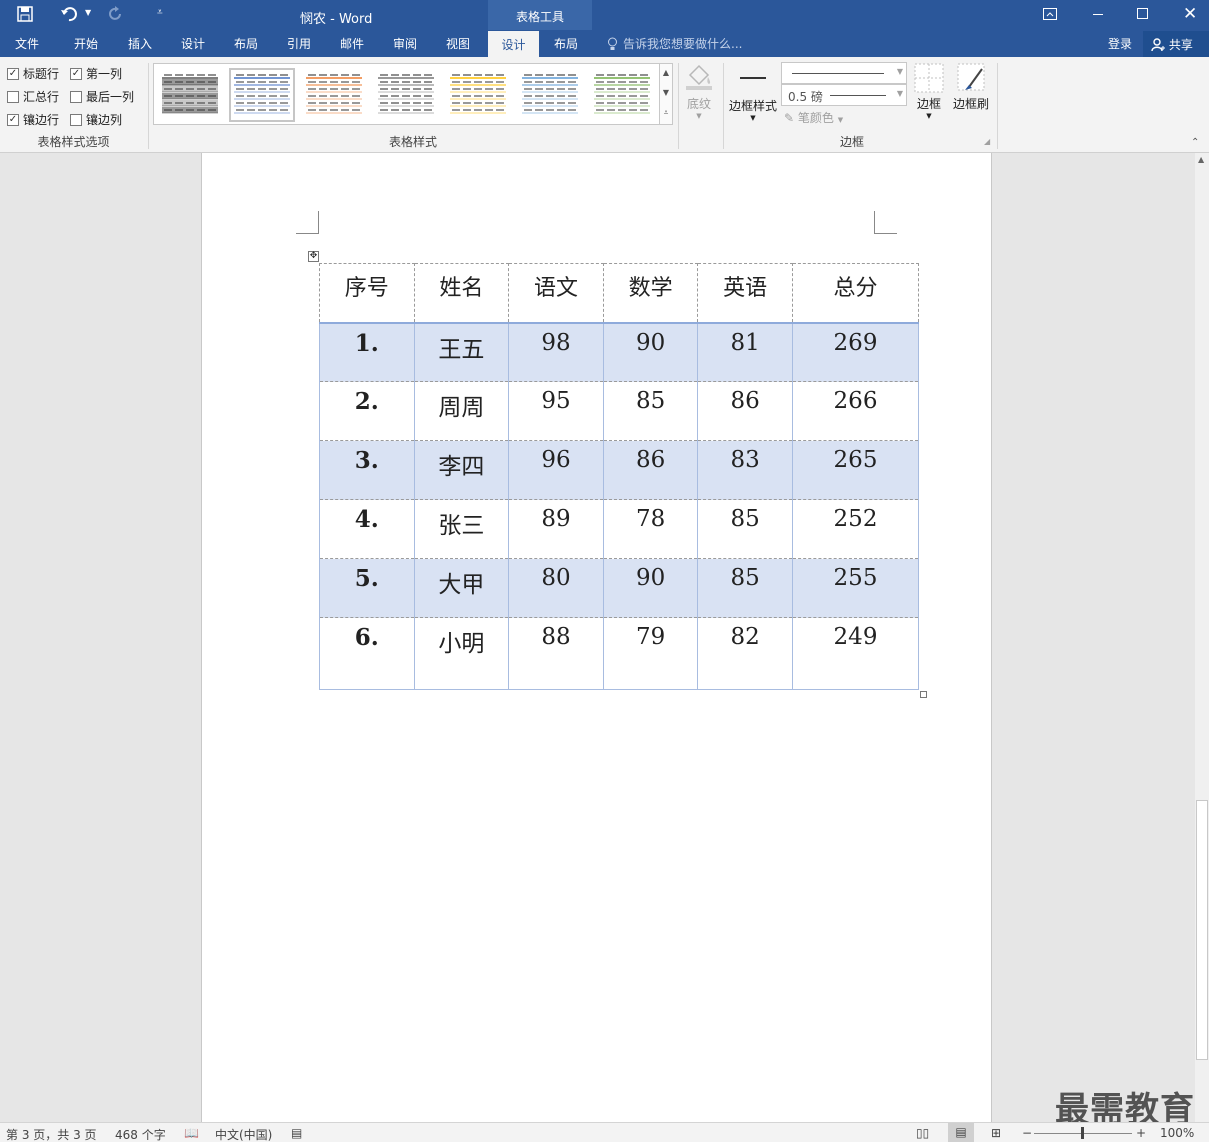 The height and width of the screenshot is (1142, 1209). Describe the element at coordinates (116, 14) in the screenshot. I see `redo-icon` at that location.